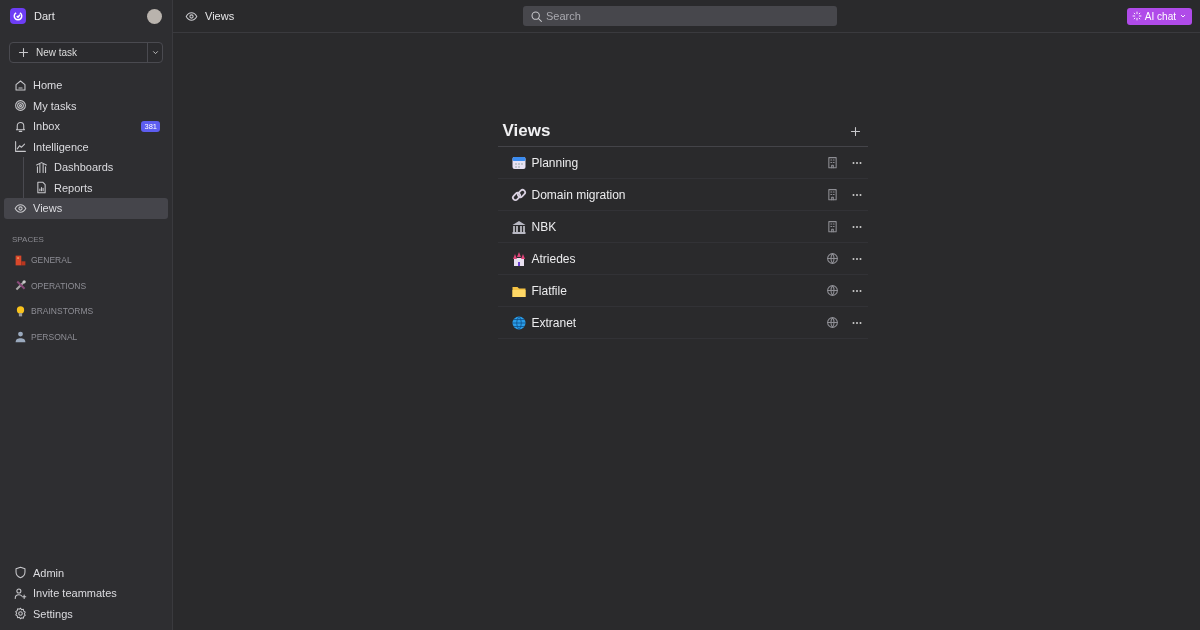 This screenshot has width=1200, height=630. Describe the element at coordinates (41, 188) in the screenshot. I see `report-icon` at that location.